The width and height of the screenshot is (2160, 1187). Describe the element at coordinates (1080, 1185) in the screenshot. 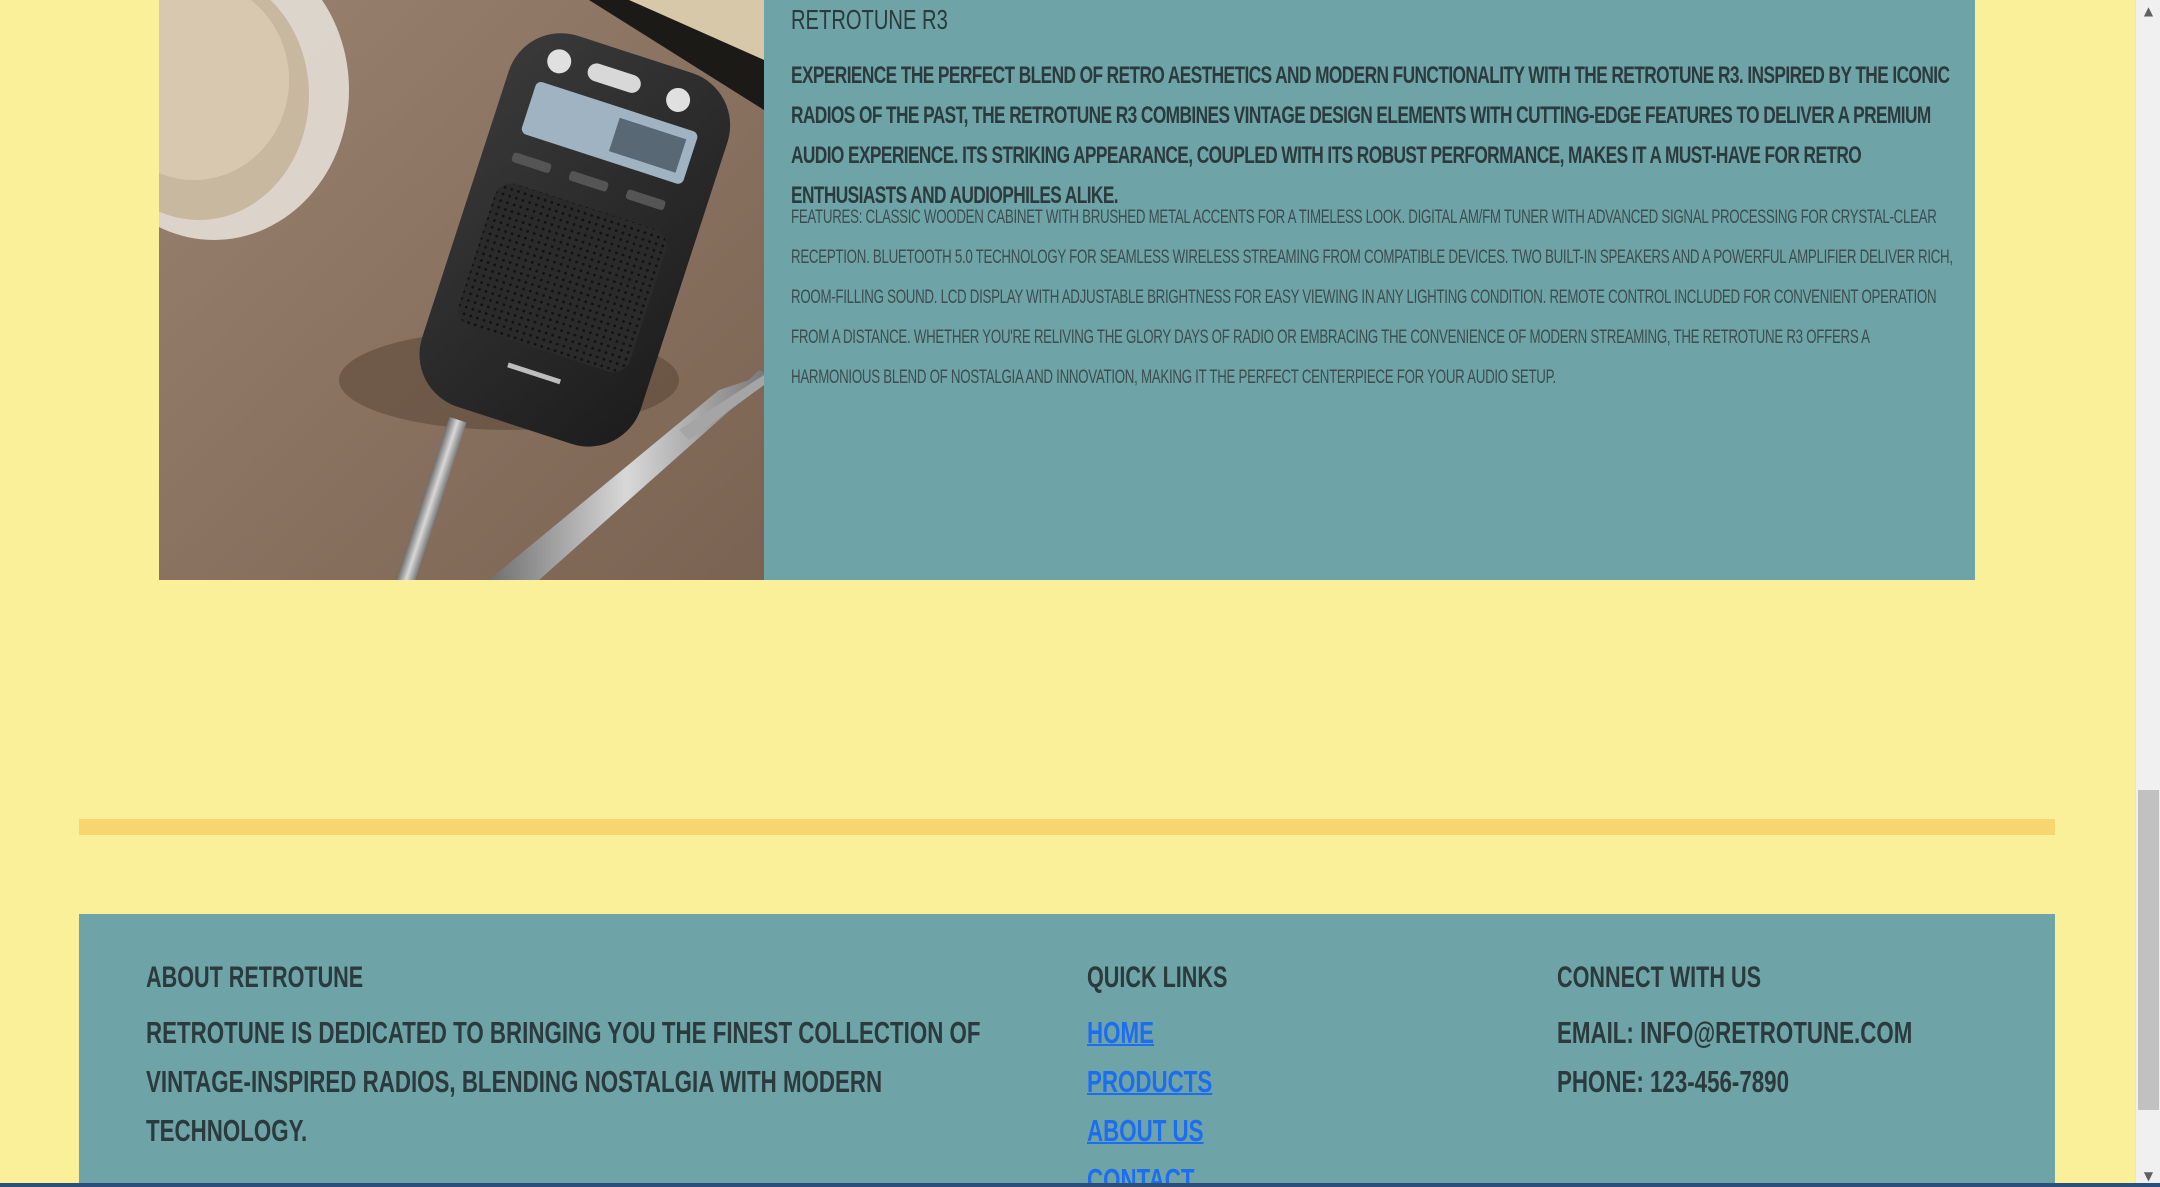

I see `window-bottom-edge` at that location.